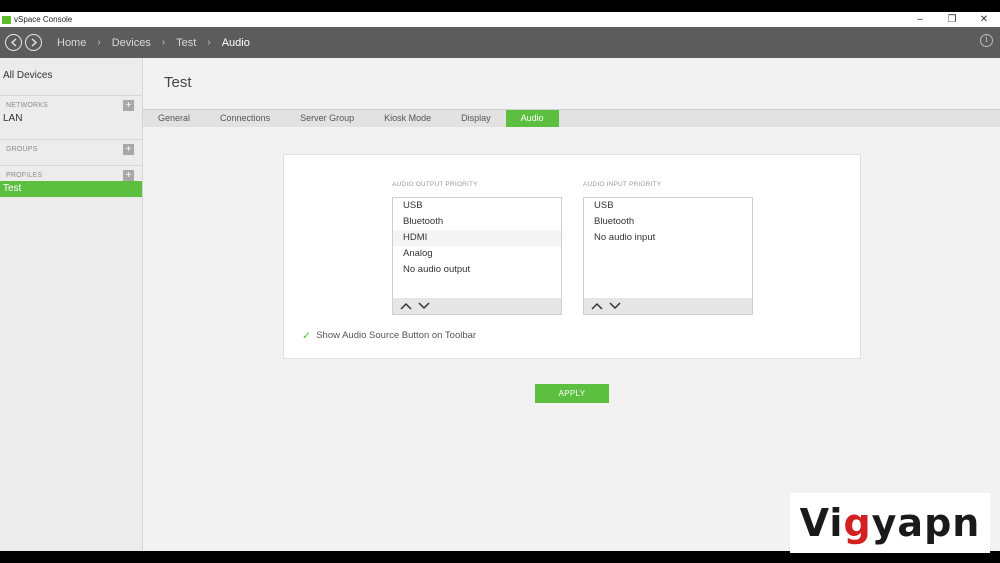 Image resolution: width=1000 pixels, height=563 pixels. What do you see at coordinates (27, 105) in the screenshot?
I see `section-label: NETWORKS` at bounding box center [27, 105].